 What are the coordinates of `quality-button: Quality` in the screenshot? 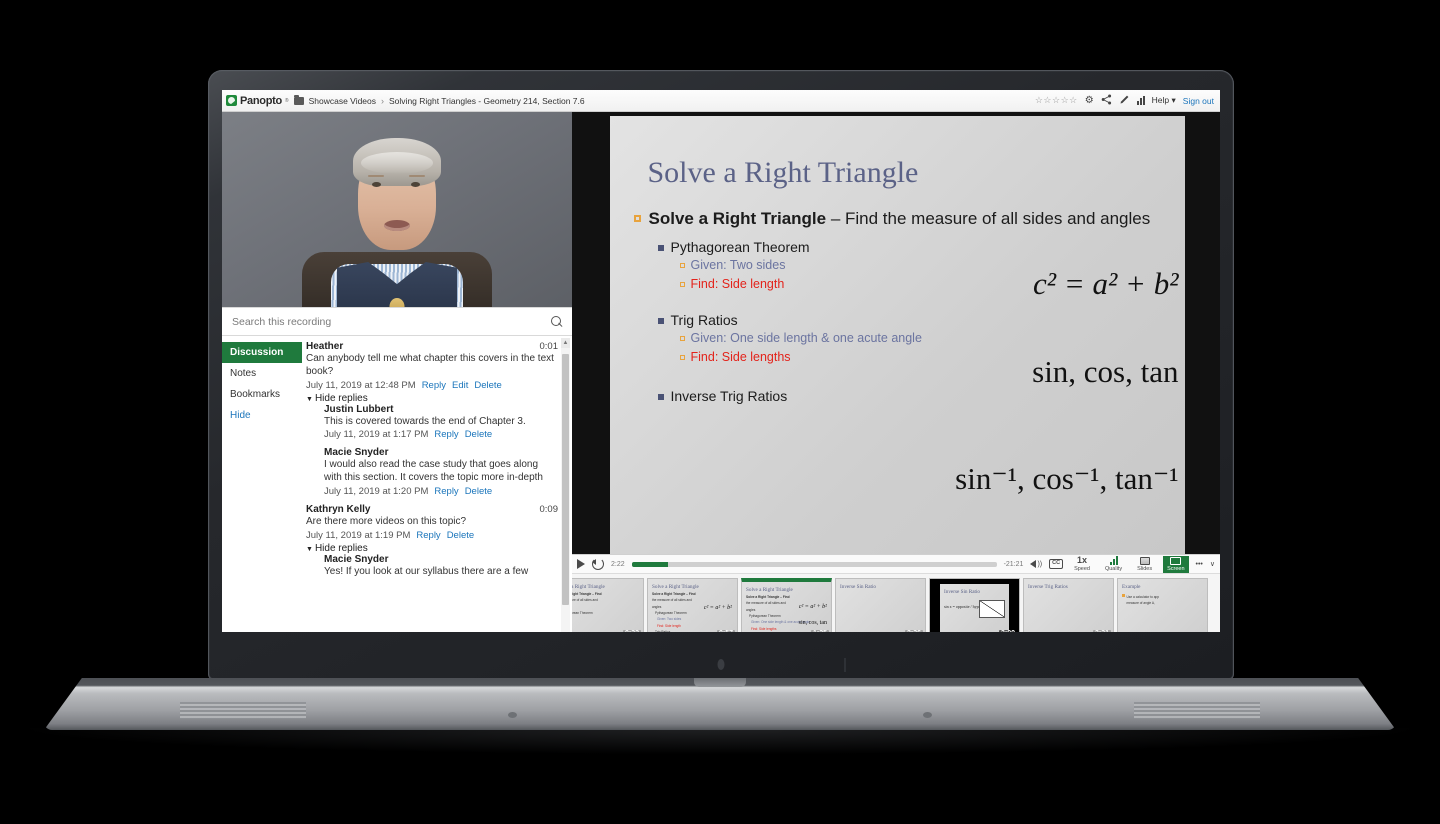 It's located at (1113, 564).